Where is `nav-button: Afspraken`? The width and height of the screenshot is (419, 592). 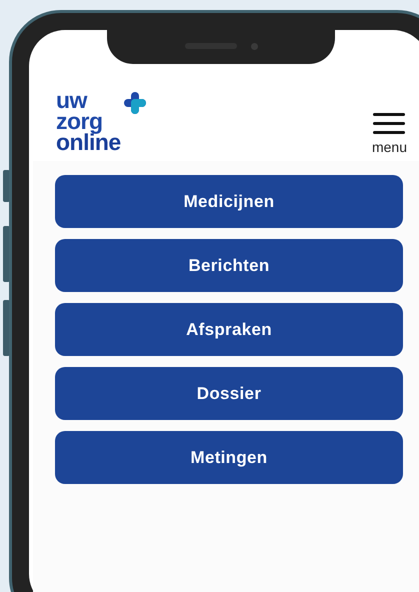
nav-button: Afspraken is located at coordinates (229, 329).